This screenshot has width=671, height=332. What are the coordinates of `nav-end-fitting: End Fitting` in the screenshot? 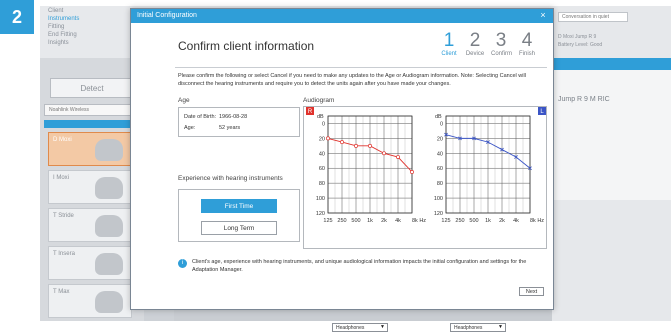 It's located at (62, 35).